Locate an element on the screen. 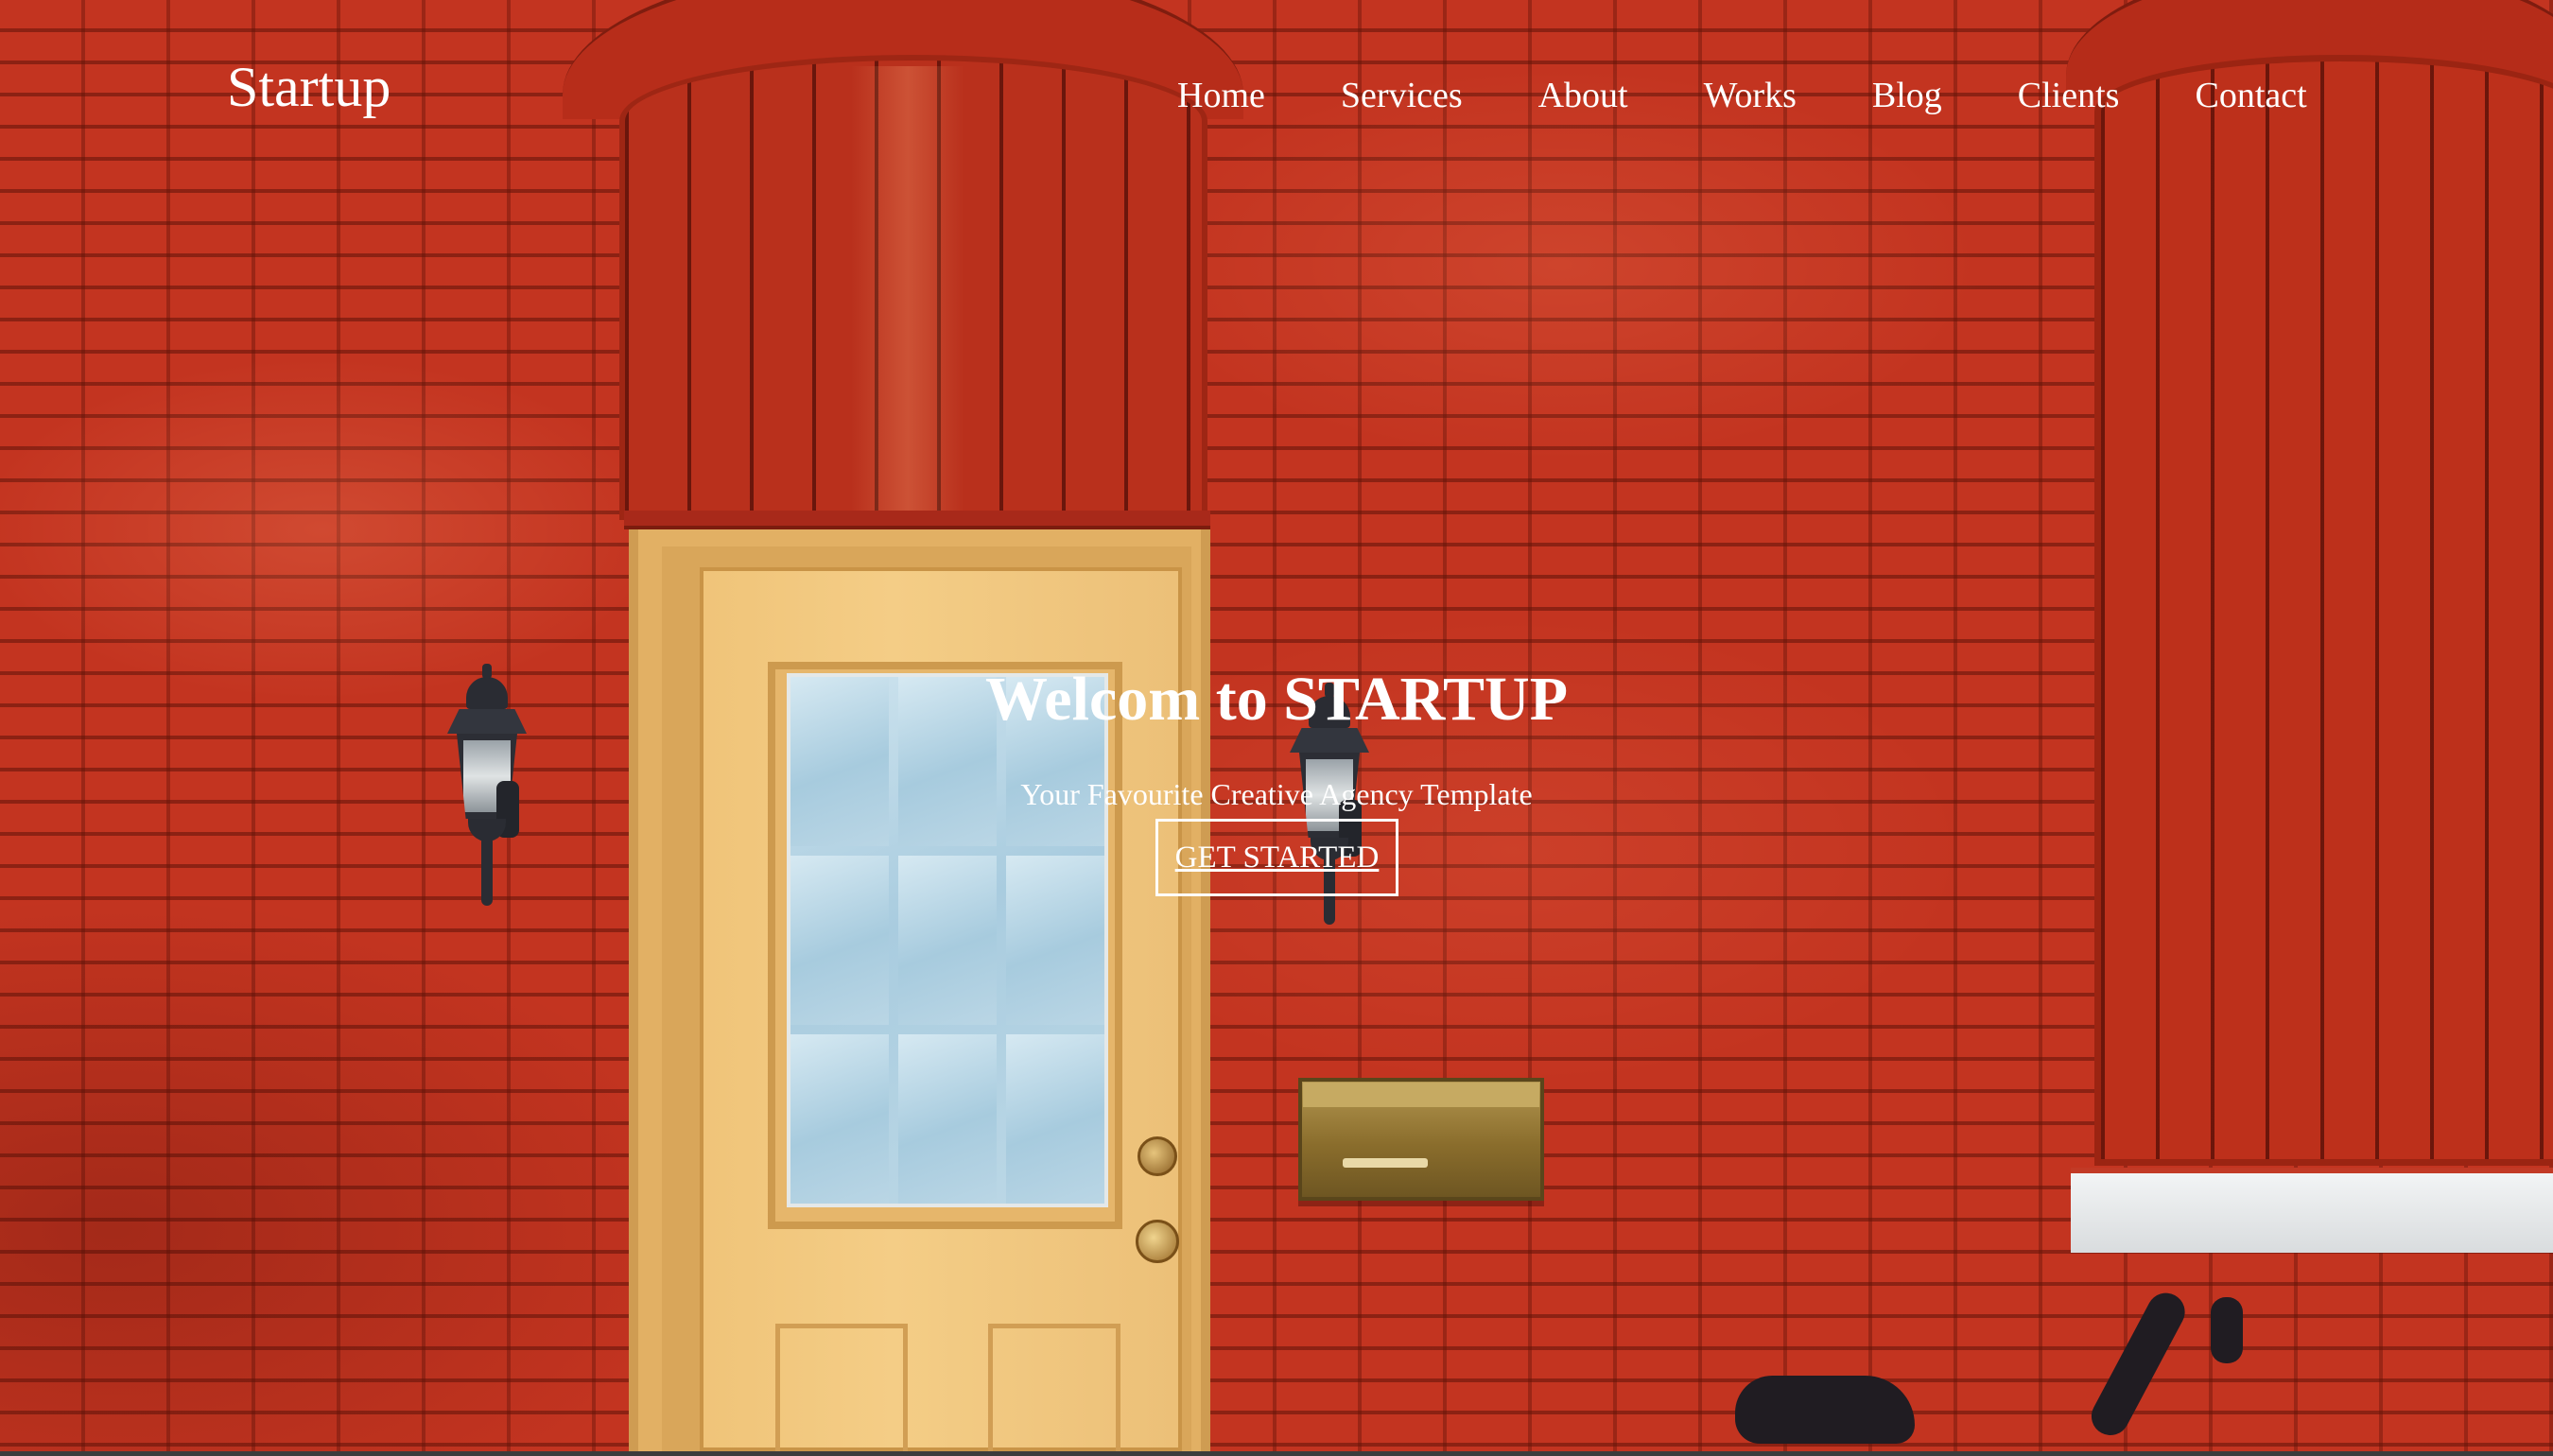  nav-blog: Blog is located at coordinates (1907, 95).